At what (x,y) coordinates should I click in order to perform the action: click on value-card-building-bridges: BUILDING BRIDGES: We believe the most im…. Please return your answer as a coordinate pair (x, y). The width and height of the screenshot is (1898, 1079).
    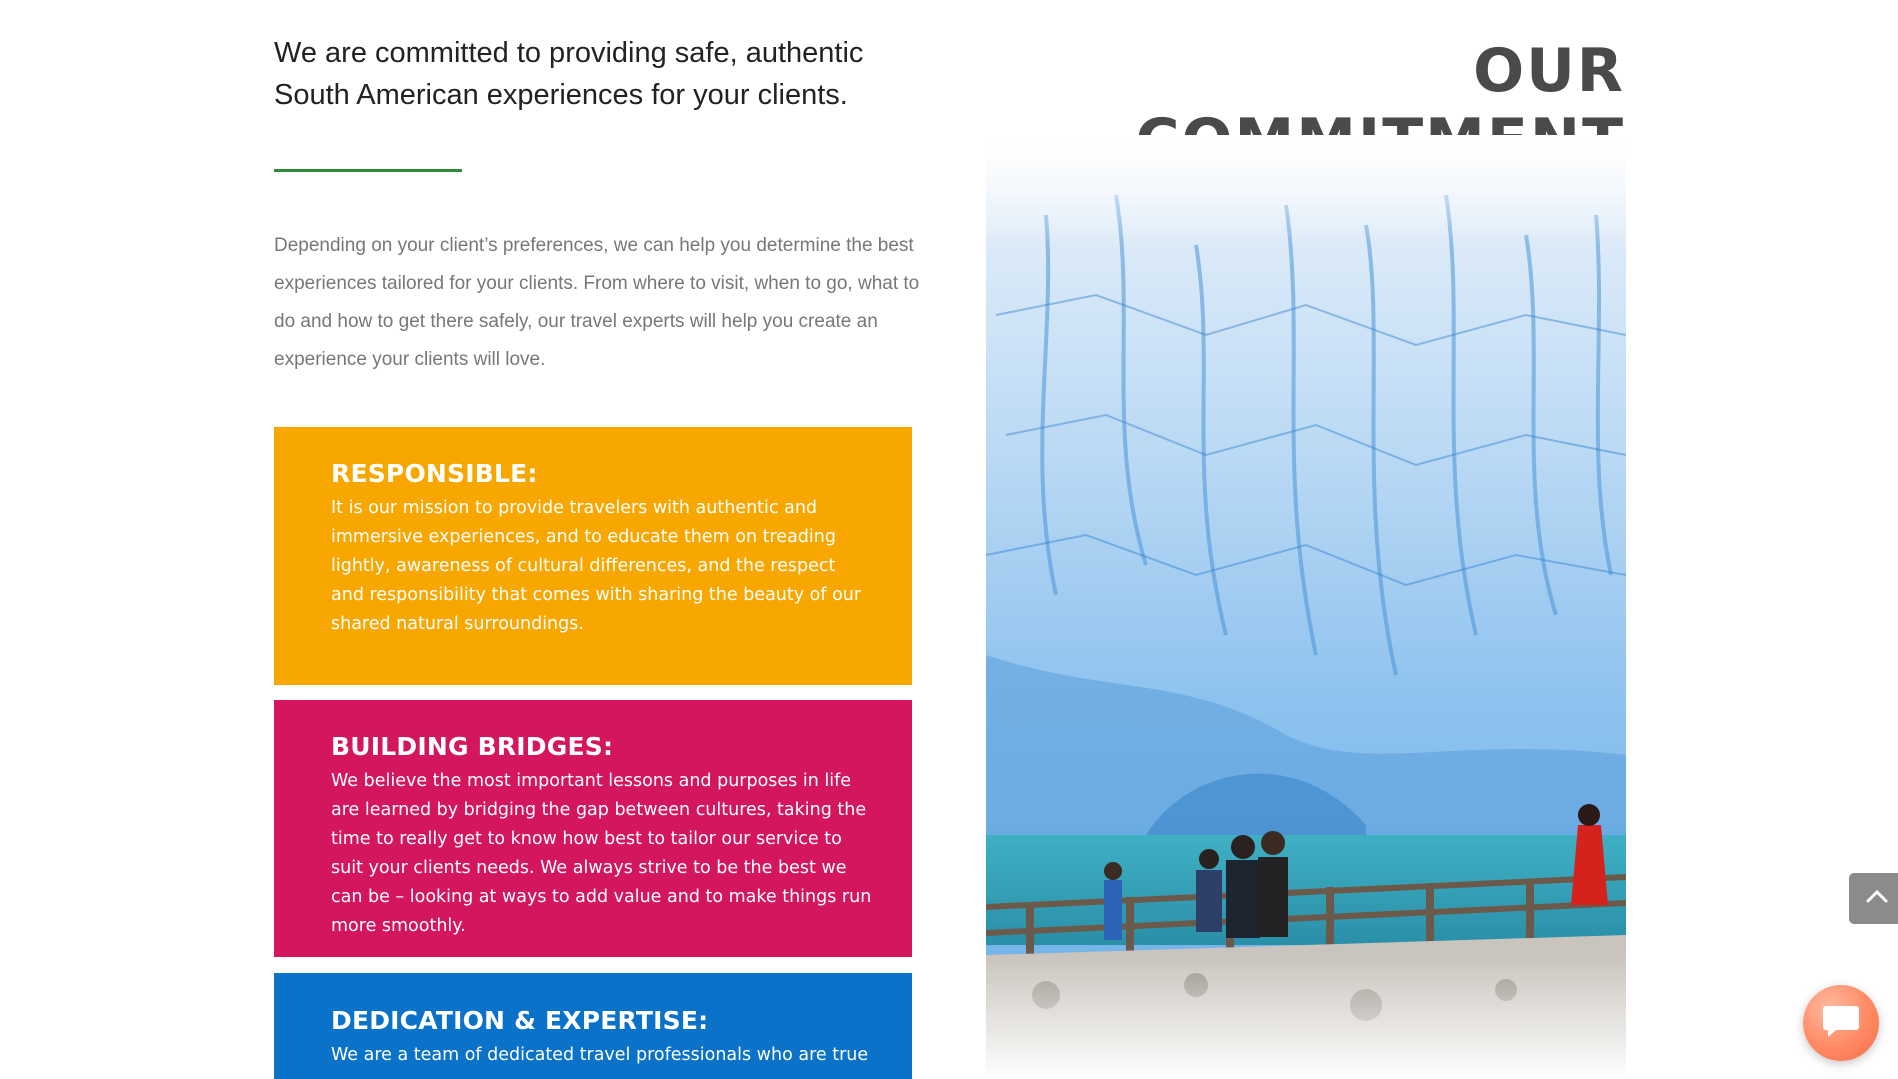
    Looking at the image, I should click on (593, 828).